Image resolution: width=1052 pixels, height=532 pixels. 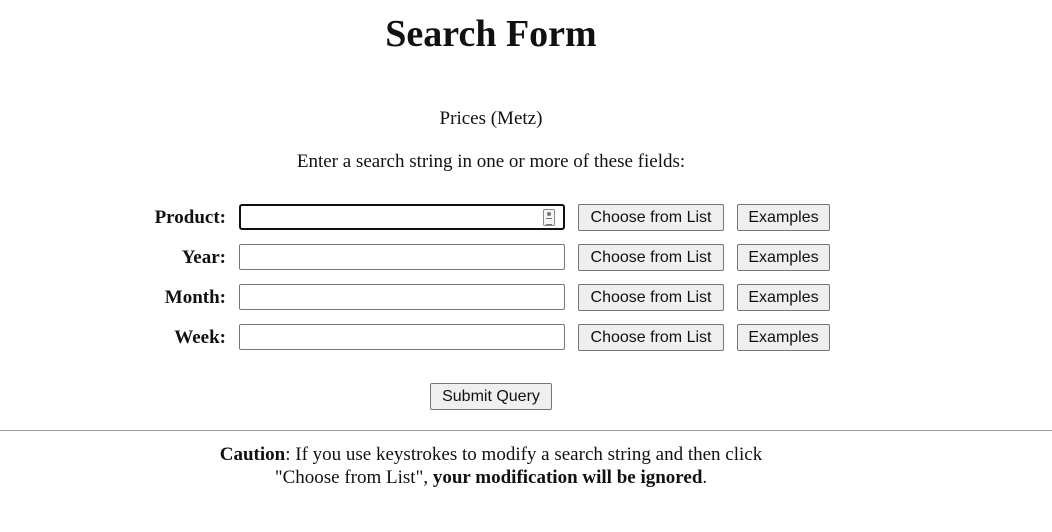 I want to click on product-row: Product: Choose from List Examples, so click(x=526, y=218).